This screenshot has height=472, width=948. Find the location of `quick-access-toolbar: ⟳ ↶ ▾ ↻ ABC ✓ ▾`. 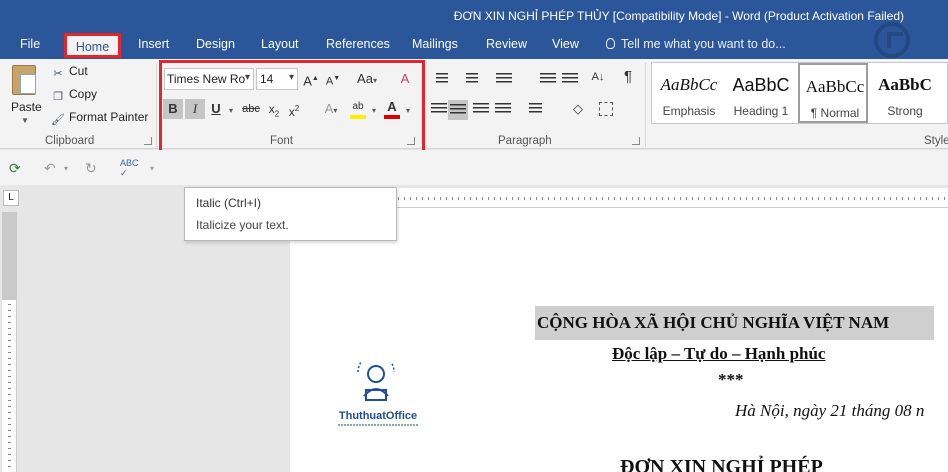

quick-access-toolbar: ⟳ ↶ ▾ ↻ ABC ✓ ▾ is located at coordinates (474, 167).